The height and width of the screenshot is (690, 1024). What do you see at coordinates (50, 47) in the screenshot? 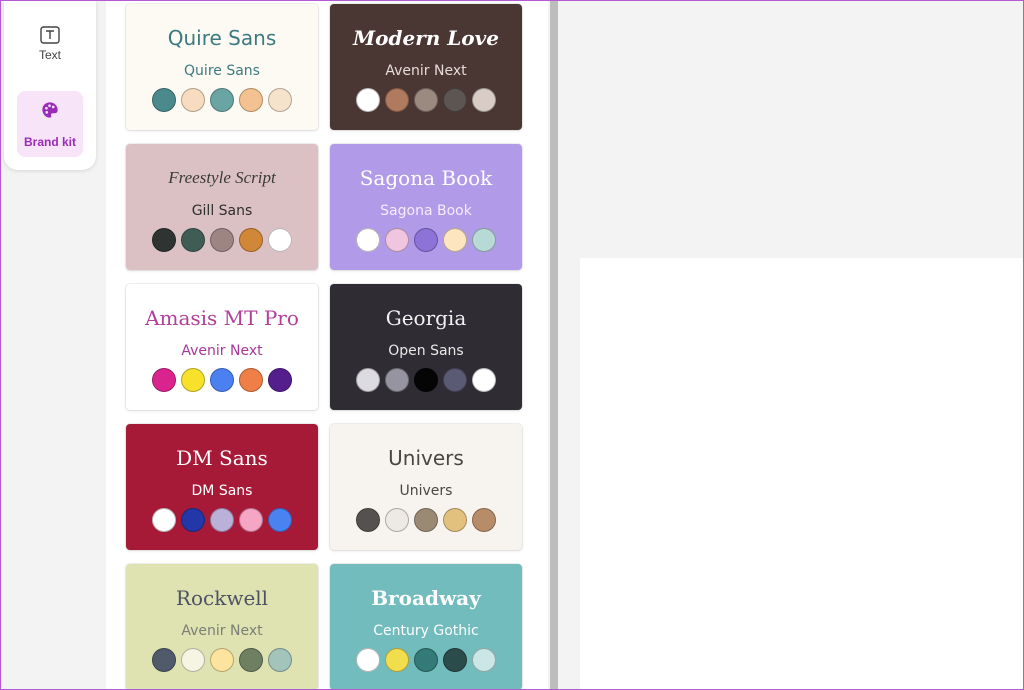
I see `rail-item-text: Text` at bounding box center [50, 47].